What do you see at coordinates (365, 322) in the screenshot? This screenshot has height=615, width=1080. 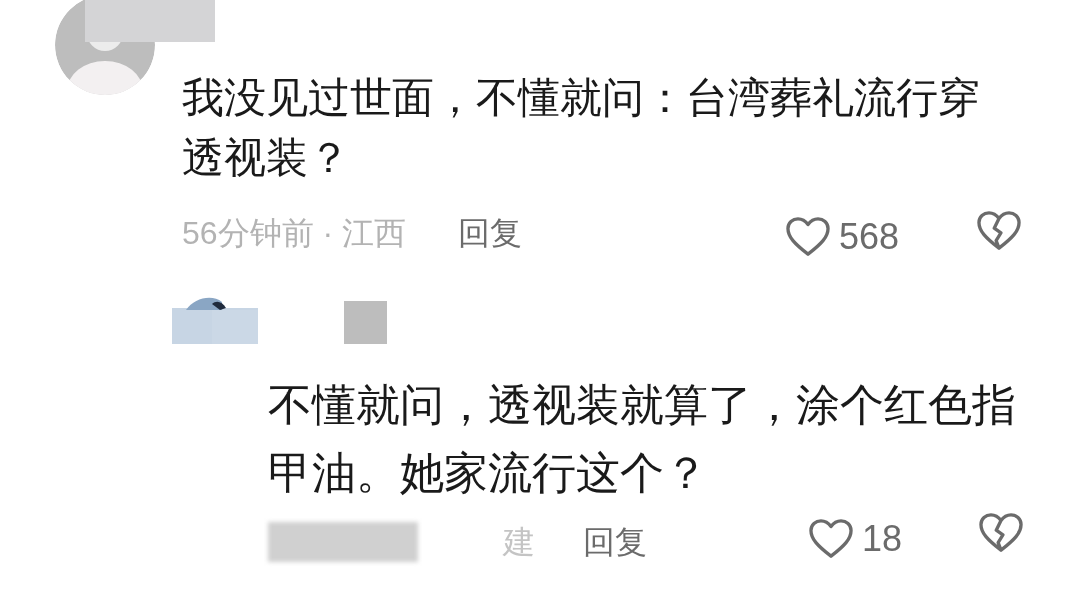 I see `redaction-block` at bounding box center [365, 322].